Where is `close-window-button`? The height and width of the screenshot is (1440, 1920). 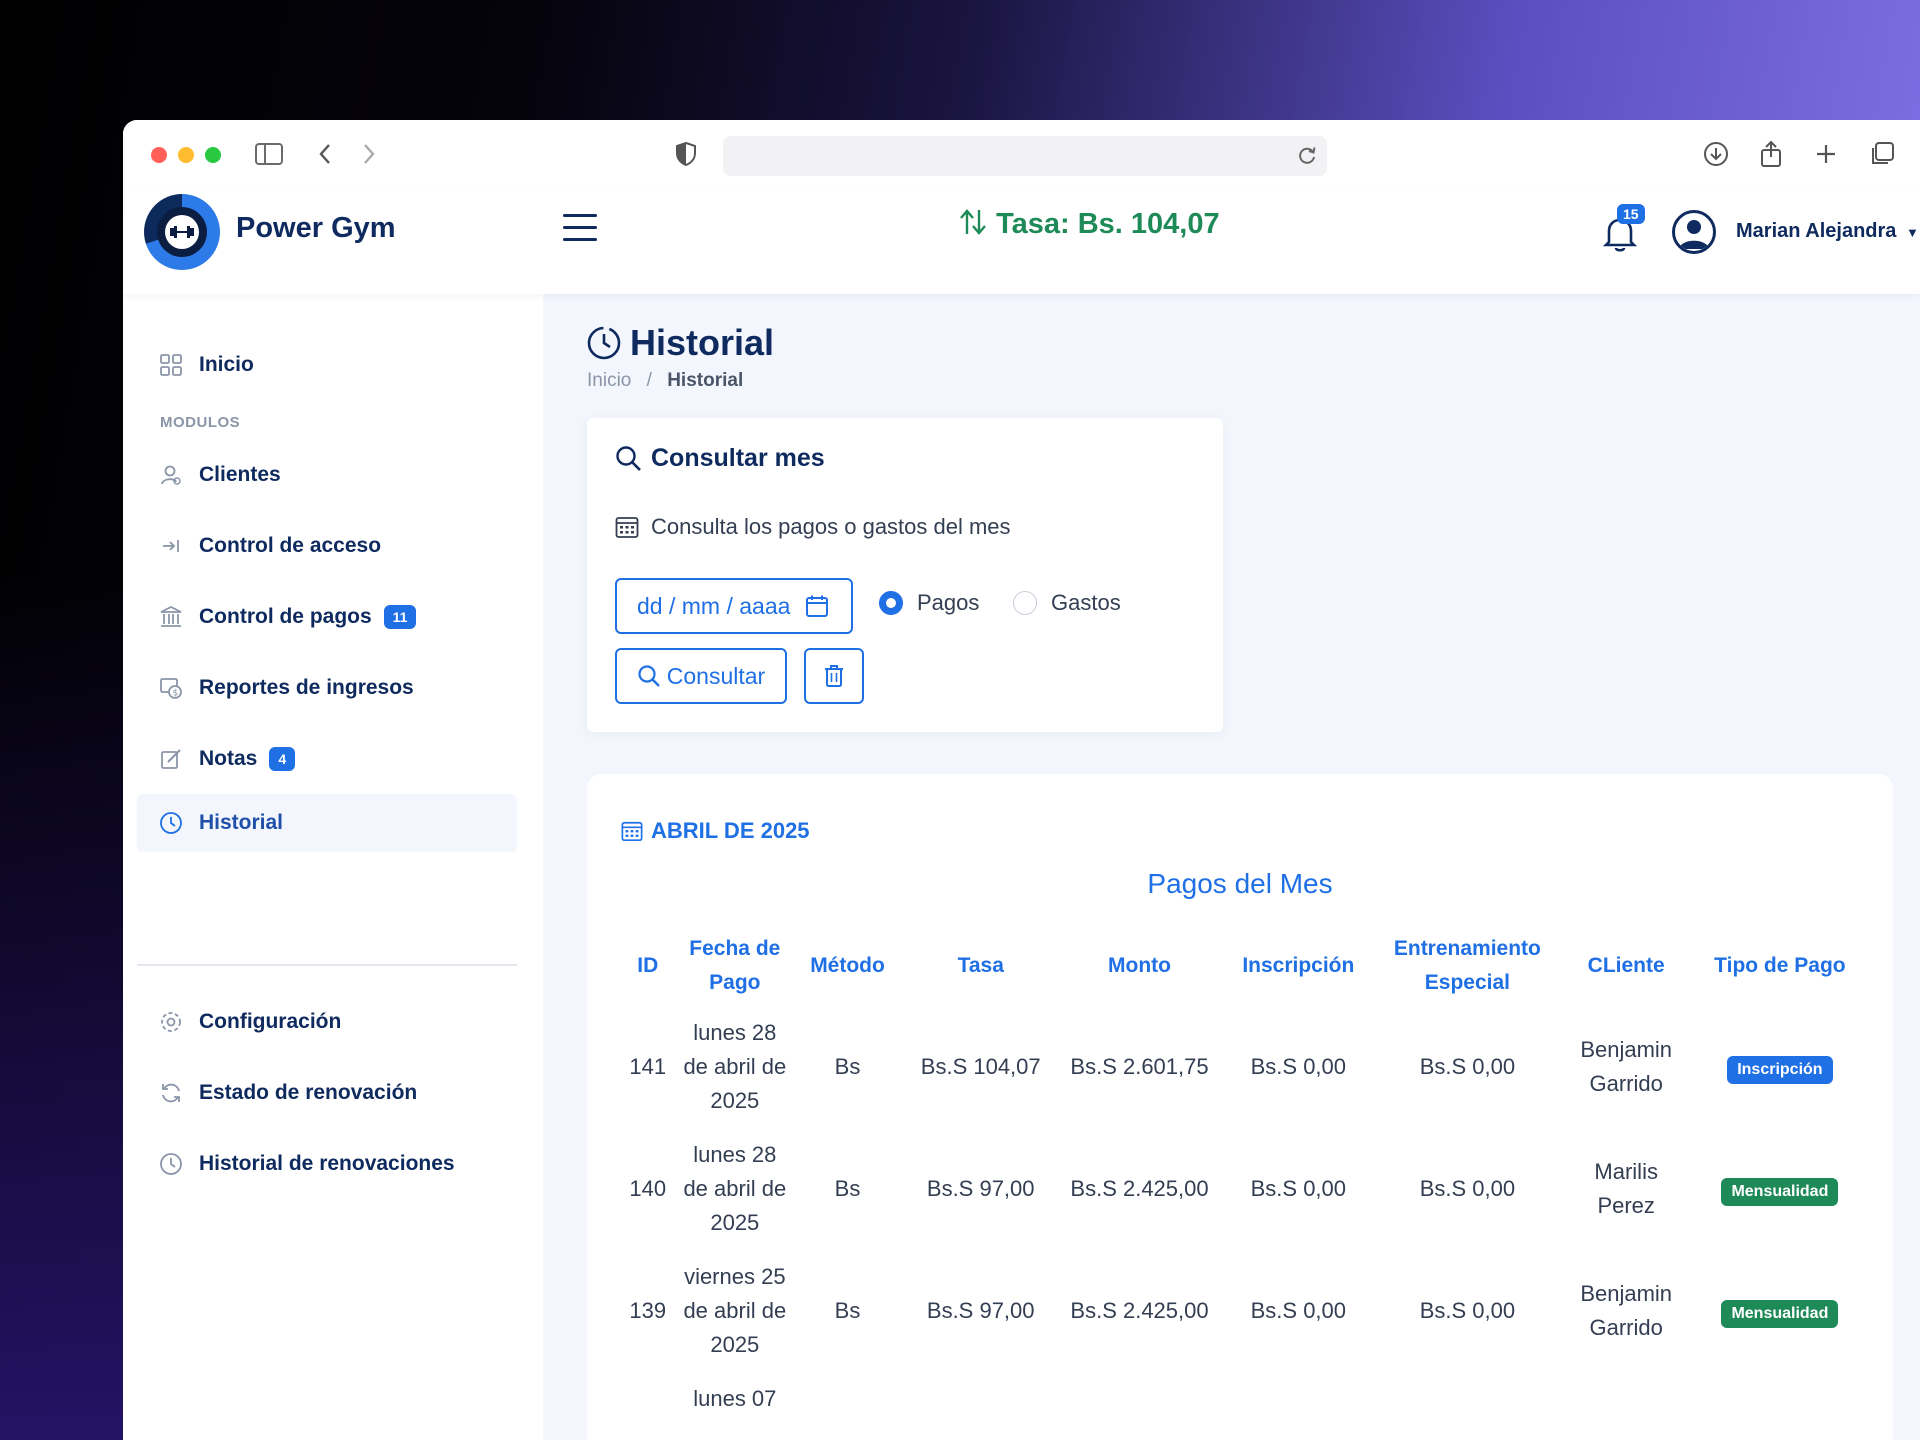 close-window-button is located at coordinates (159, 155).